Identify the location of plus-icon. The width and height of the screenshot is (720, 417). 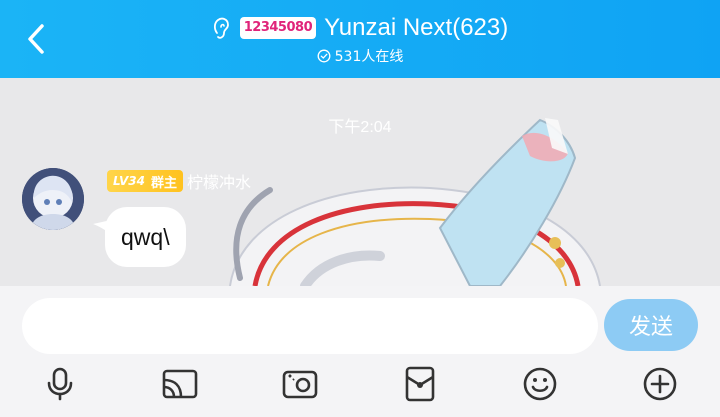
(660, 384).